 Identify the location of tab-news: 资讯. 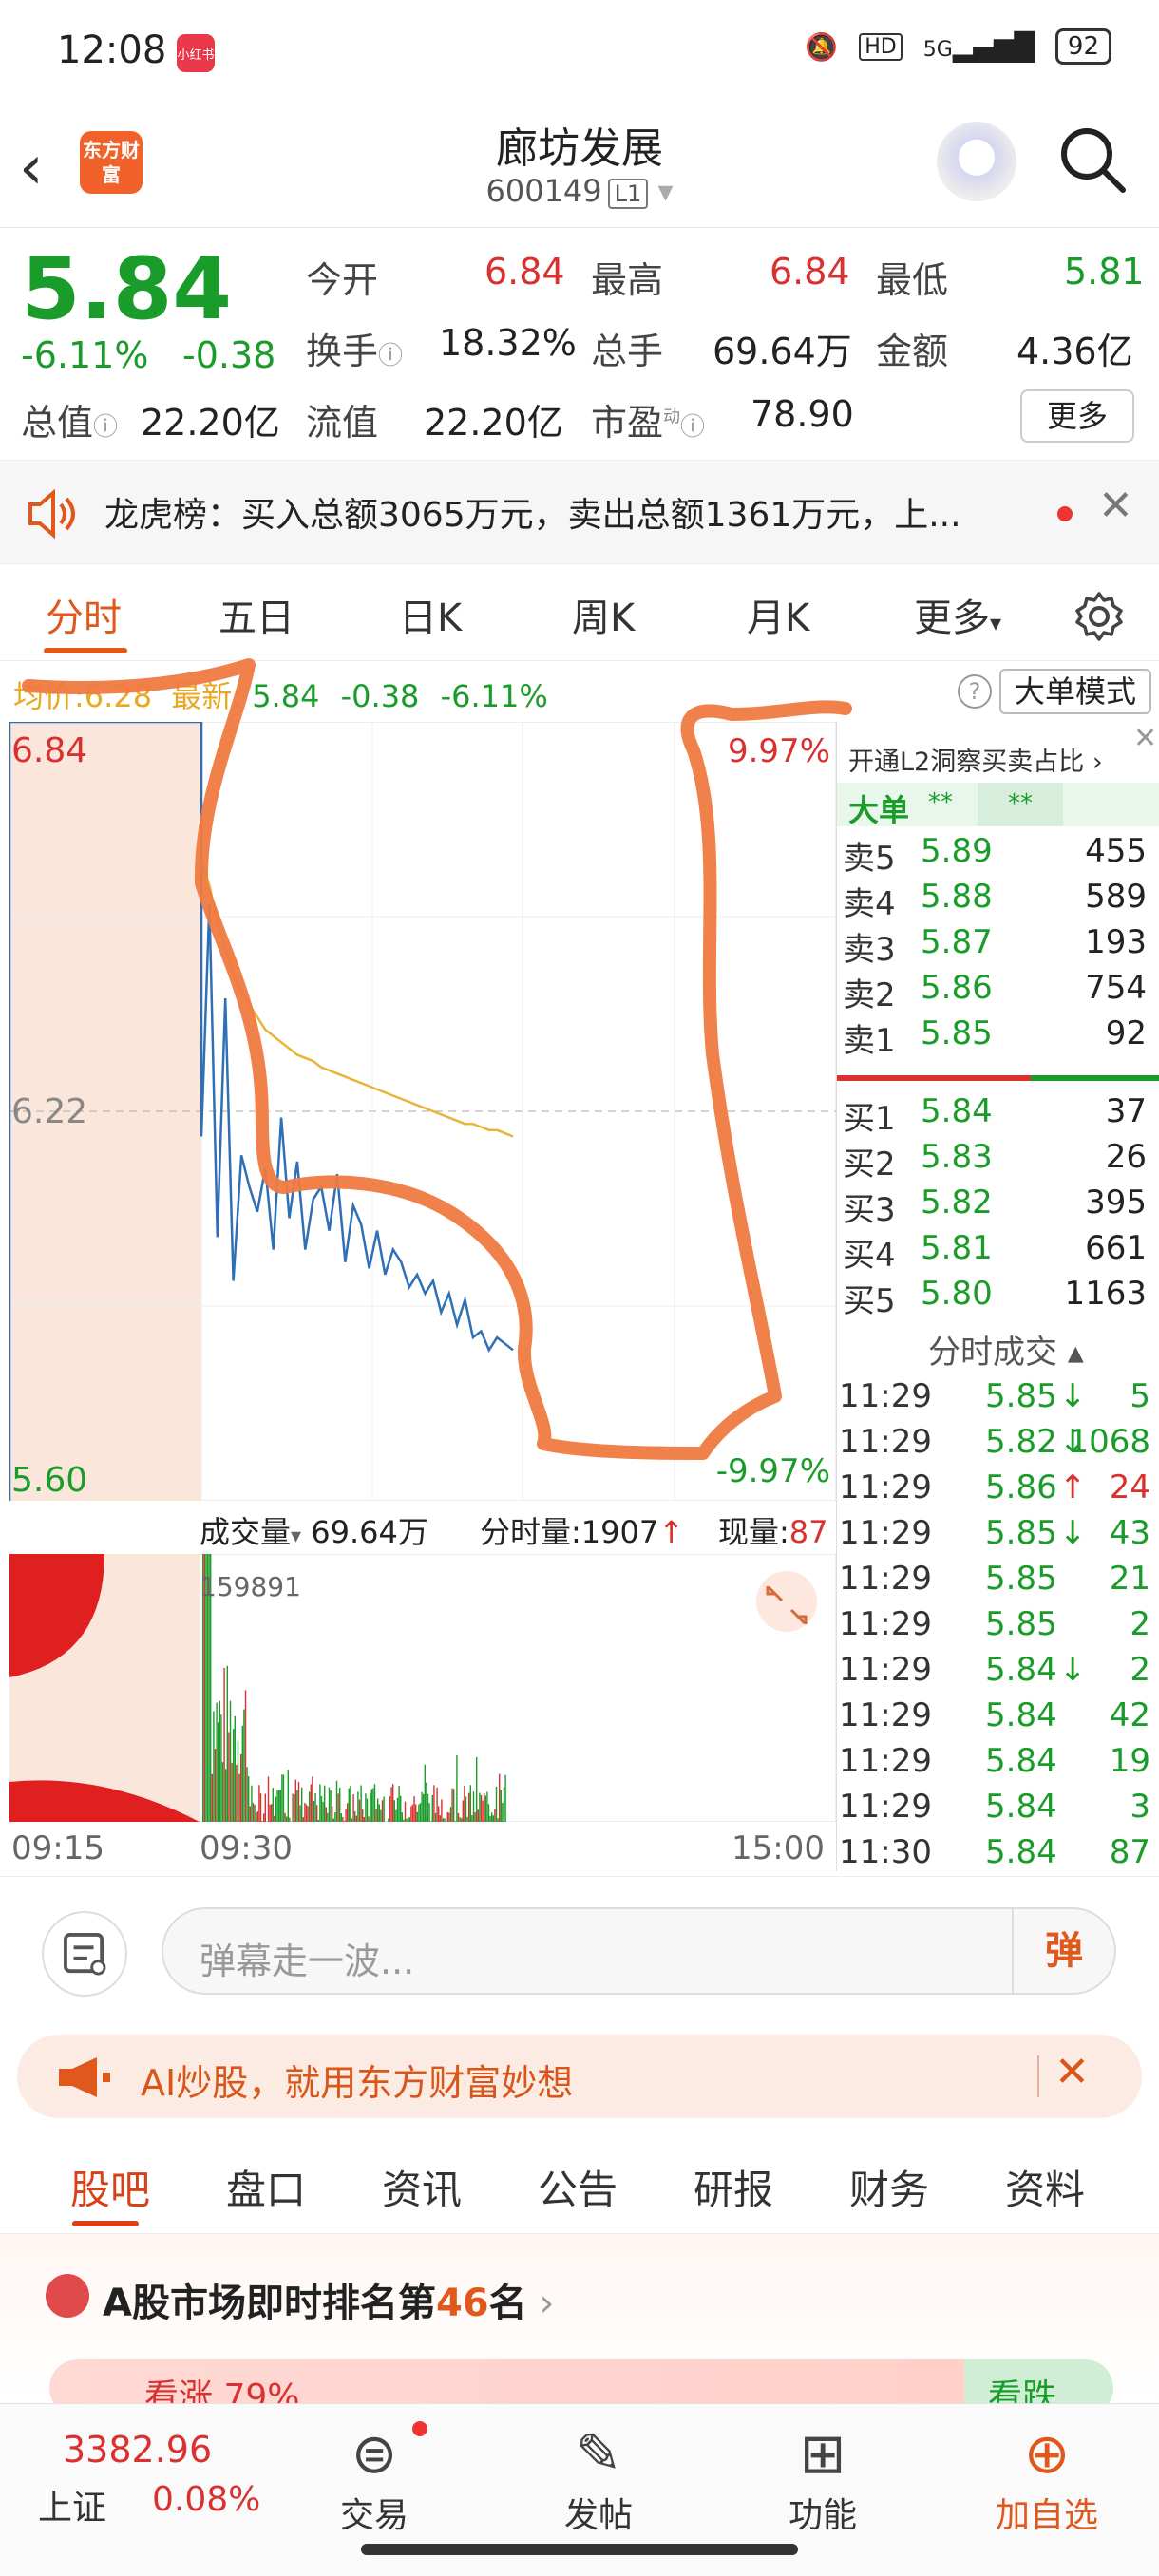
(422, 2187).